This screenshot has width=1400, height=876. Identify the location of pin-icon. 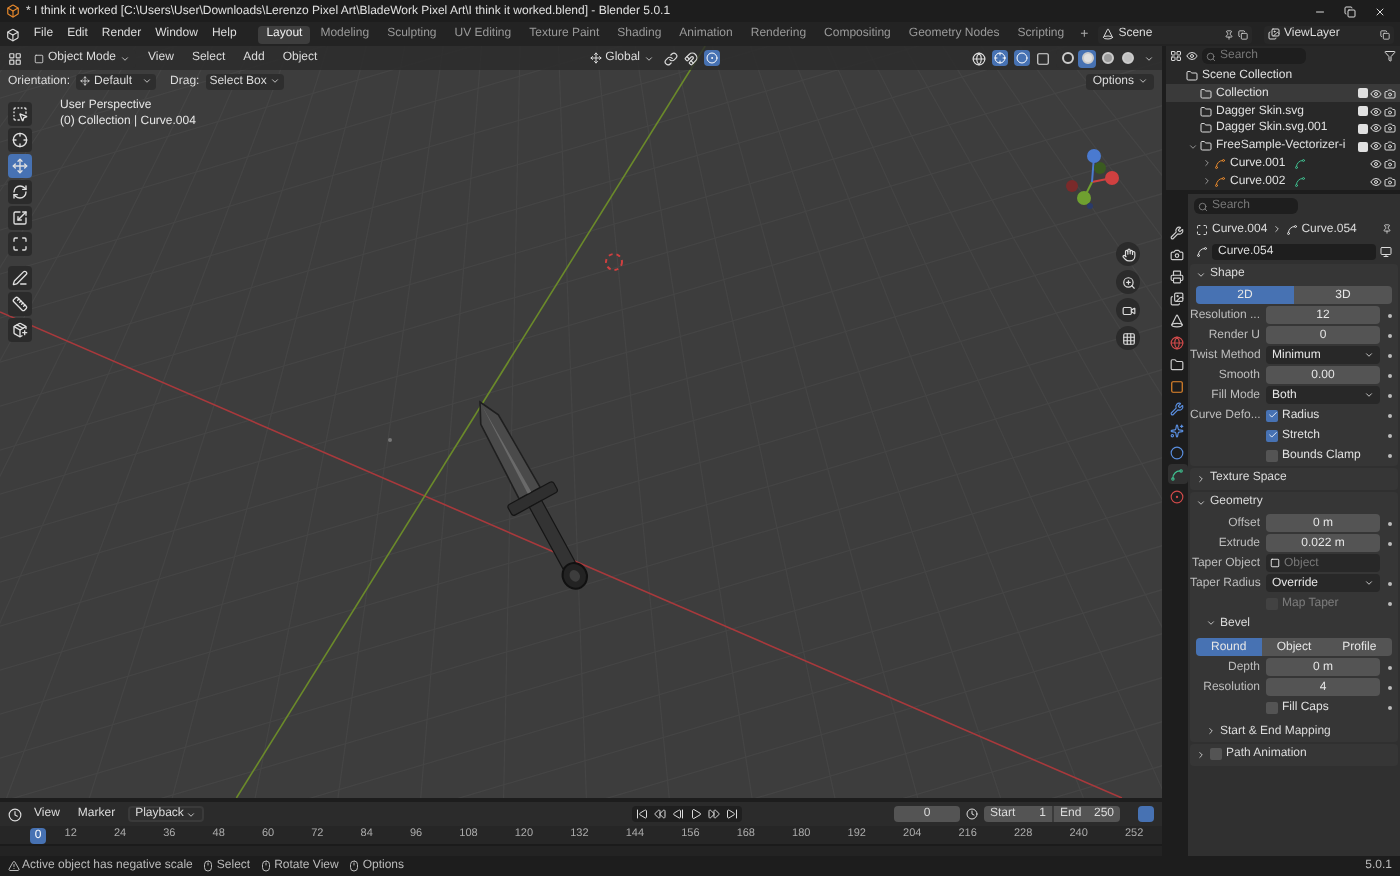
(1229, 34).